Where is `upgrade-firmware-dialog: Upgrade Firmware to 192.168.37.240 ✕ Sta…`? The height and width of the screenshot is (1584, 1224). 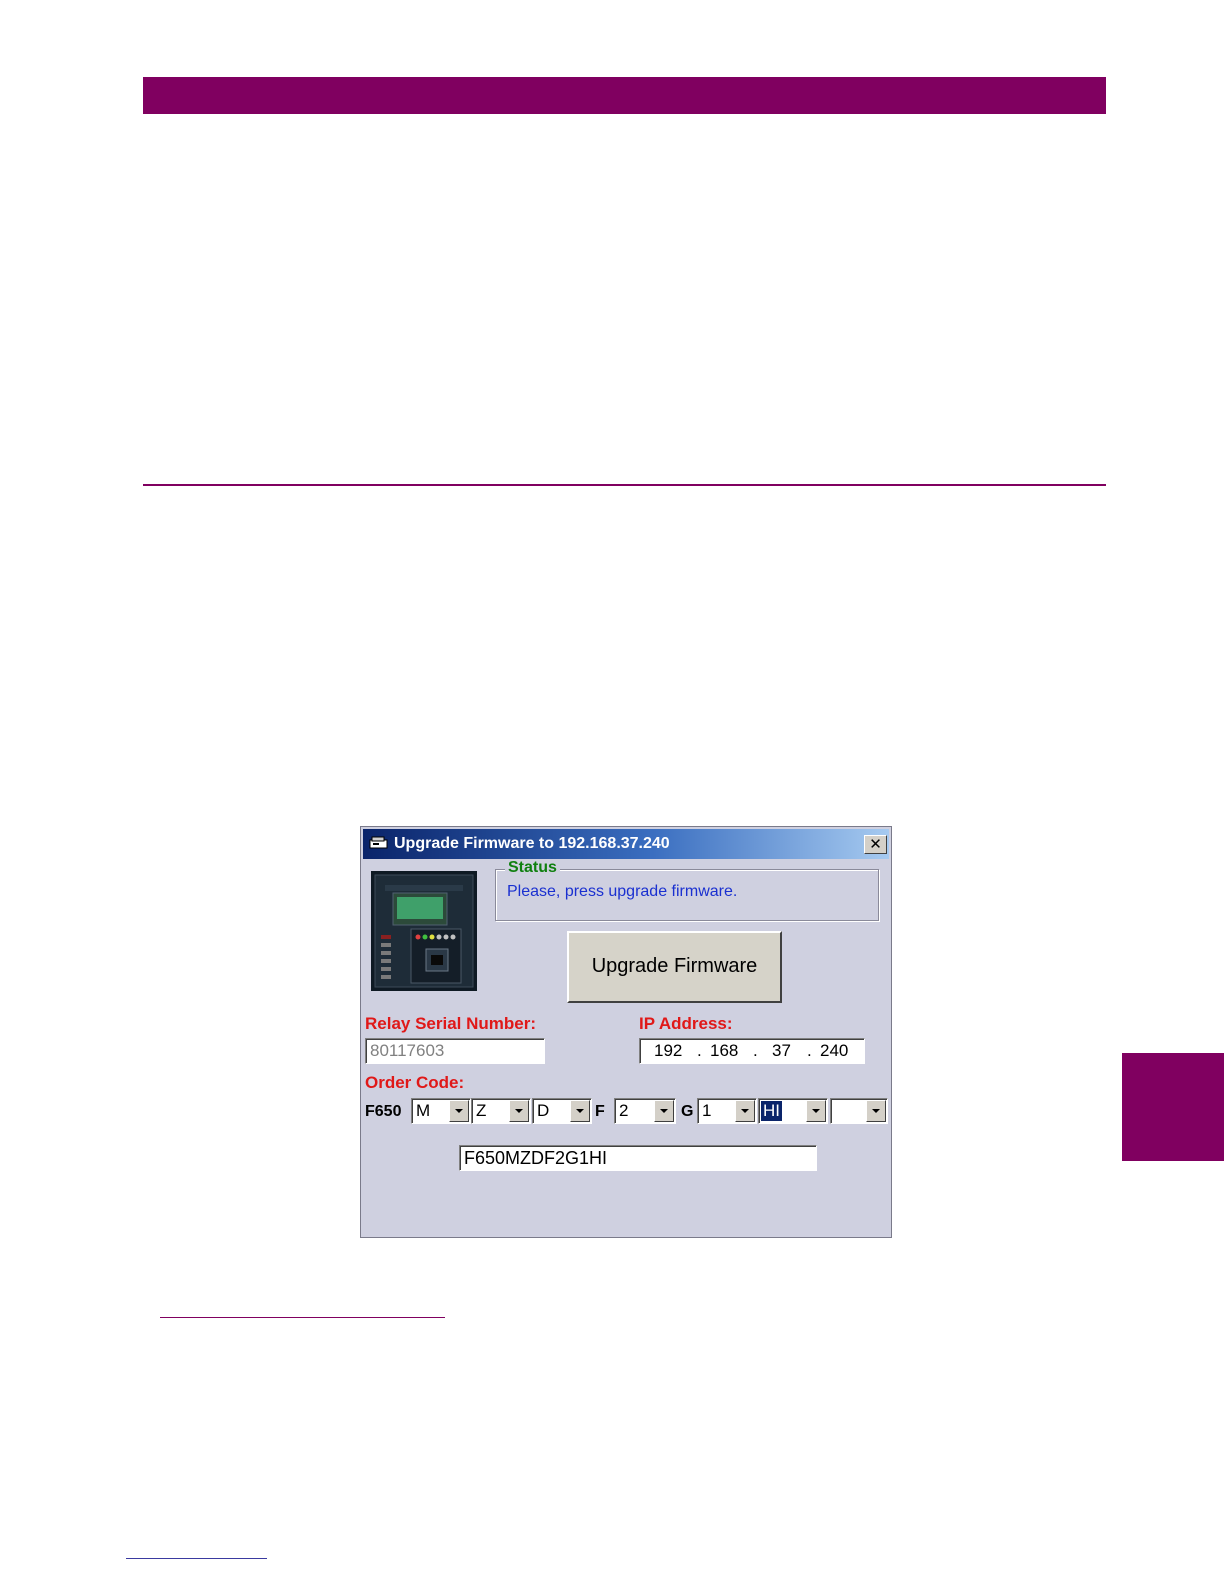
upgrade-firmware-dialog: Upgrade Firmware to 192.168.37.240 ✕ Sta… is located at coordinates (626, 1032).